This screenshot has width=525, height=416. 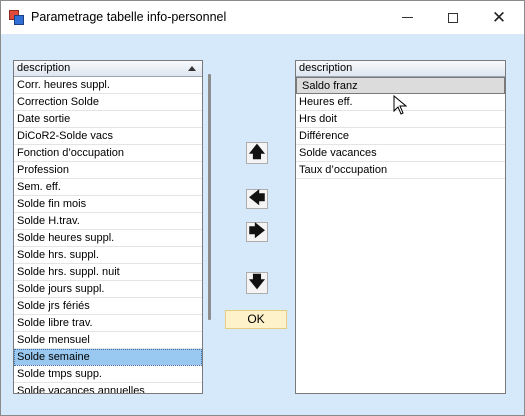 What do you see at coordinates (108, 340) in the screenshot?
I see `left-list-item: Solde mensuel` at bounding box center [108, 340].